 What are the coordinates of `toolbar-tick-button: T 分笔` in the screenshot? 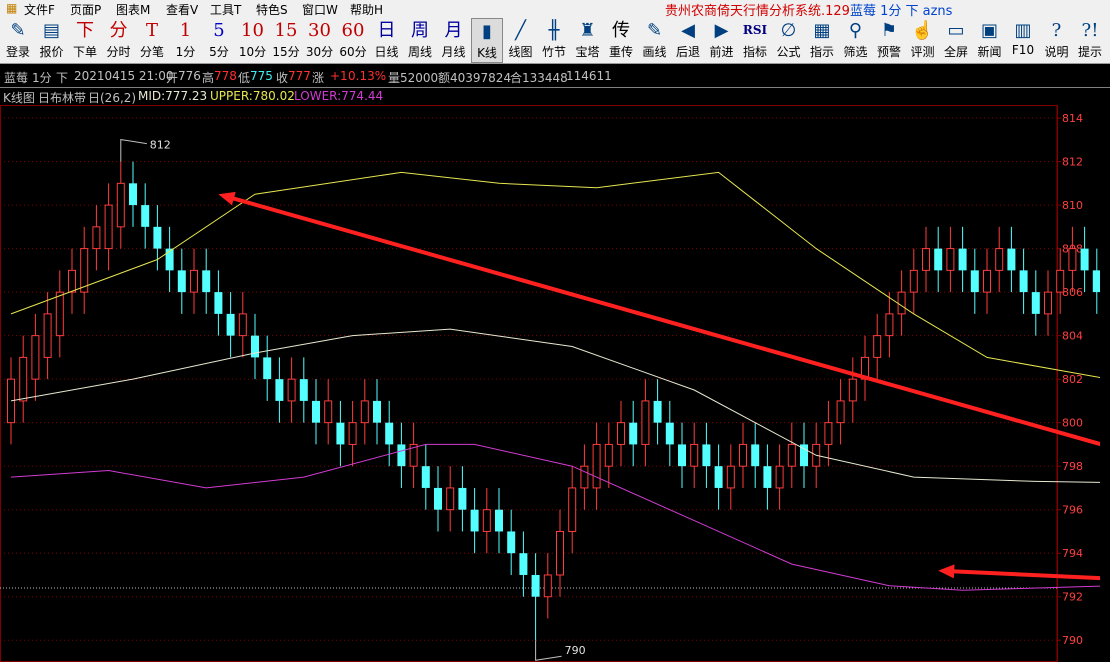 It's located at (152, 40).